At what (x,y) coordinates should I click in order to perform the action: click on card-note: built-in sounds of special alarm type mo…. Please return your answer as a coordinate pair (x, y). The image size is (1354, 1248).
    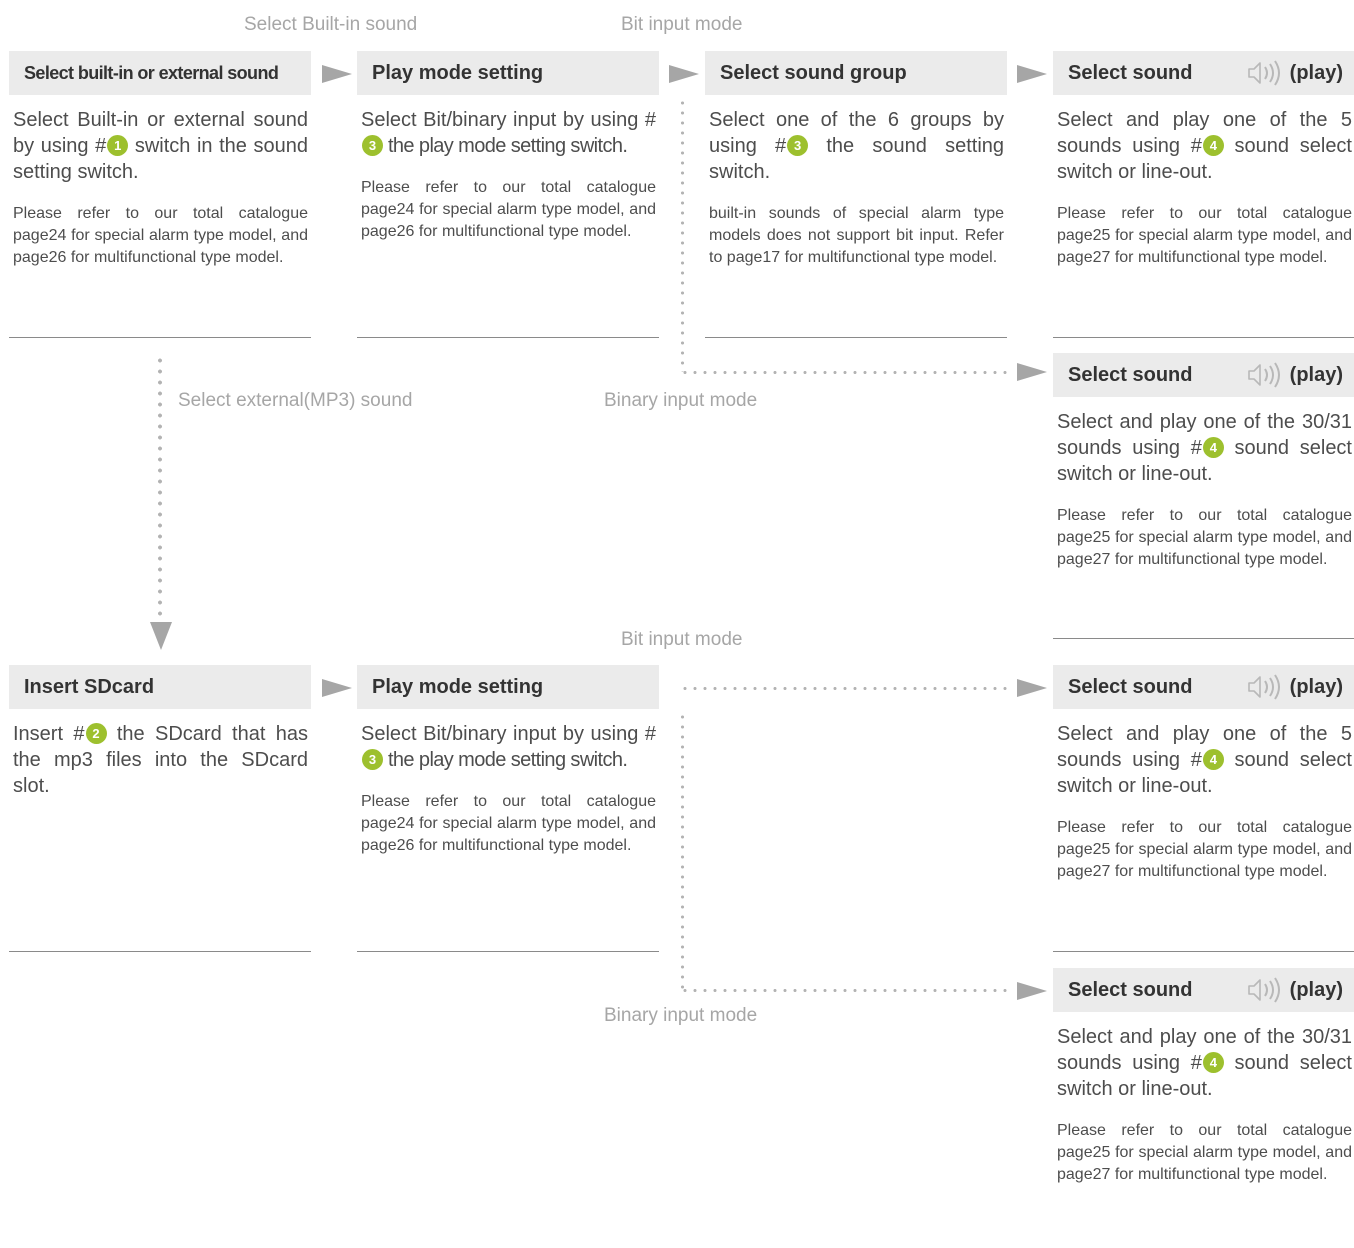
    Looking at the image, I should click on (856, 235).